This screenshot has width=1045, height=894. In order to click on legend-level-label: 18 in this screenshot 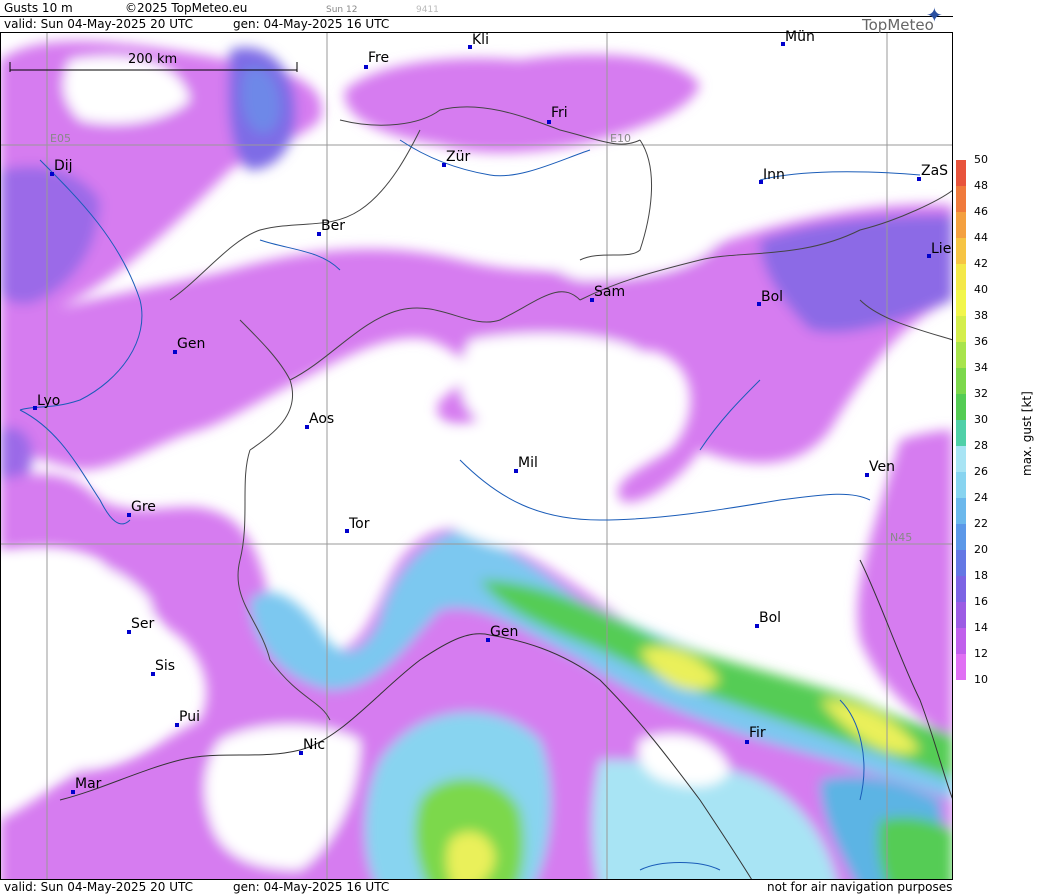, I will do `click(981, 575)`.